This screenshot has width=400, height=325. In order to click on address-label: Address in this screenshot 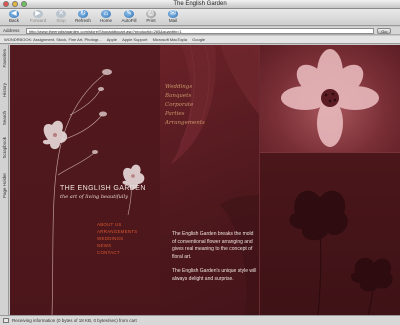, I will do `click(11, 30)`.